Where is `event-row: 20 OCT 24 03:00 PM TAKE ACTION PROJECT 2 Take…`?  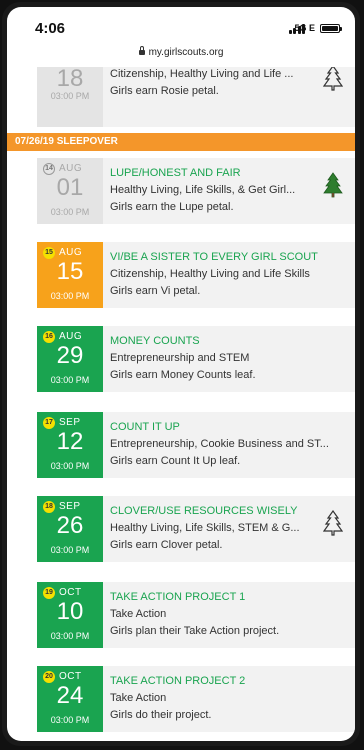
event-row: 20 OCT 24 03:00 PM TAKE ACTION PROJECT 2 Take… is located at coordinates (196, 699).